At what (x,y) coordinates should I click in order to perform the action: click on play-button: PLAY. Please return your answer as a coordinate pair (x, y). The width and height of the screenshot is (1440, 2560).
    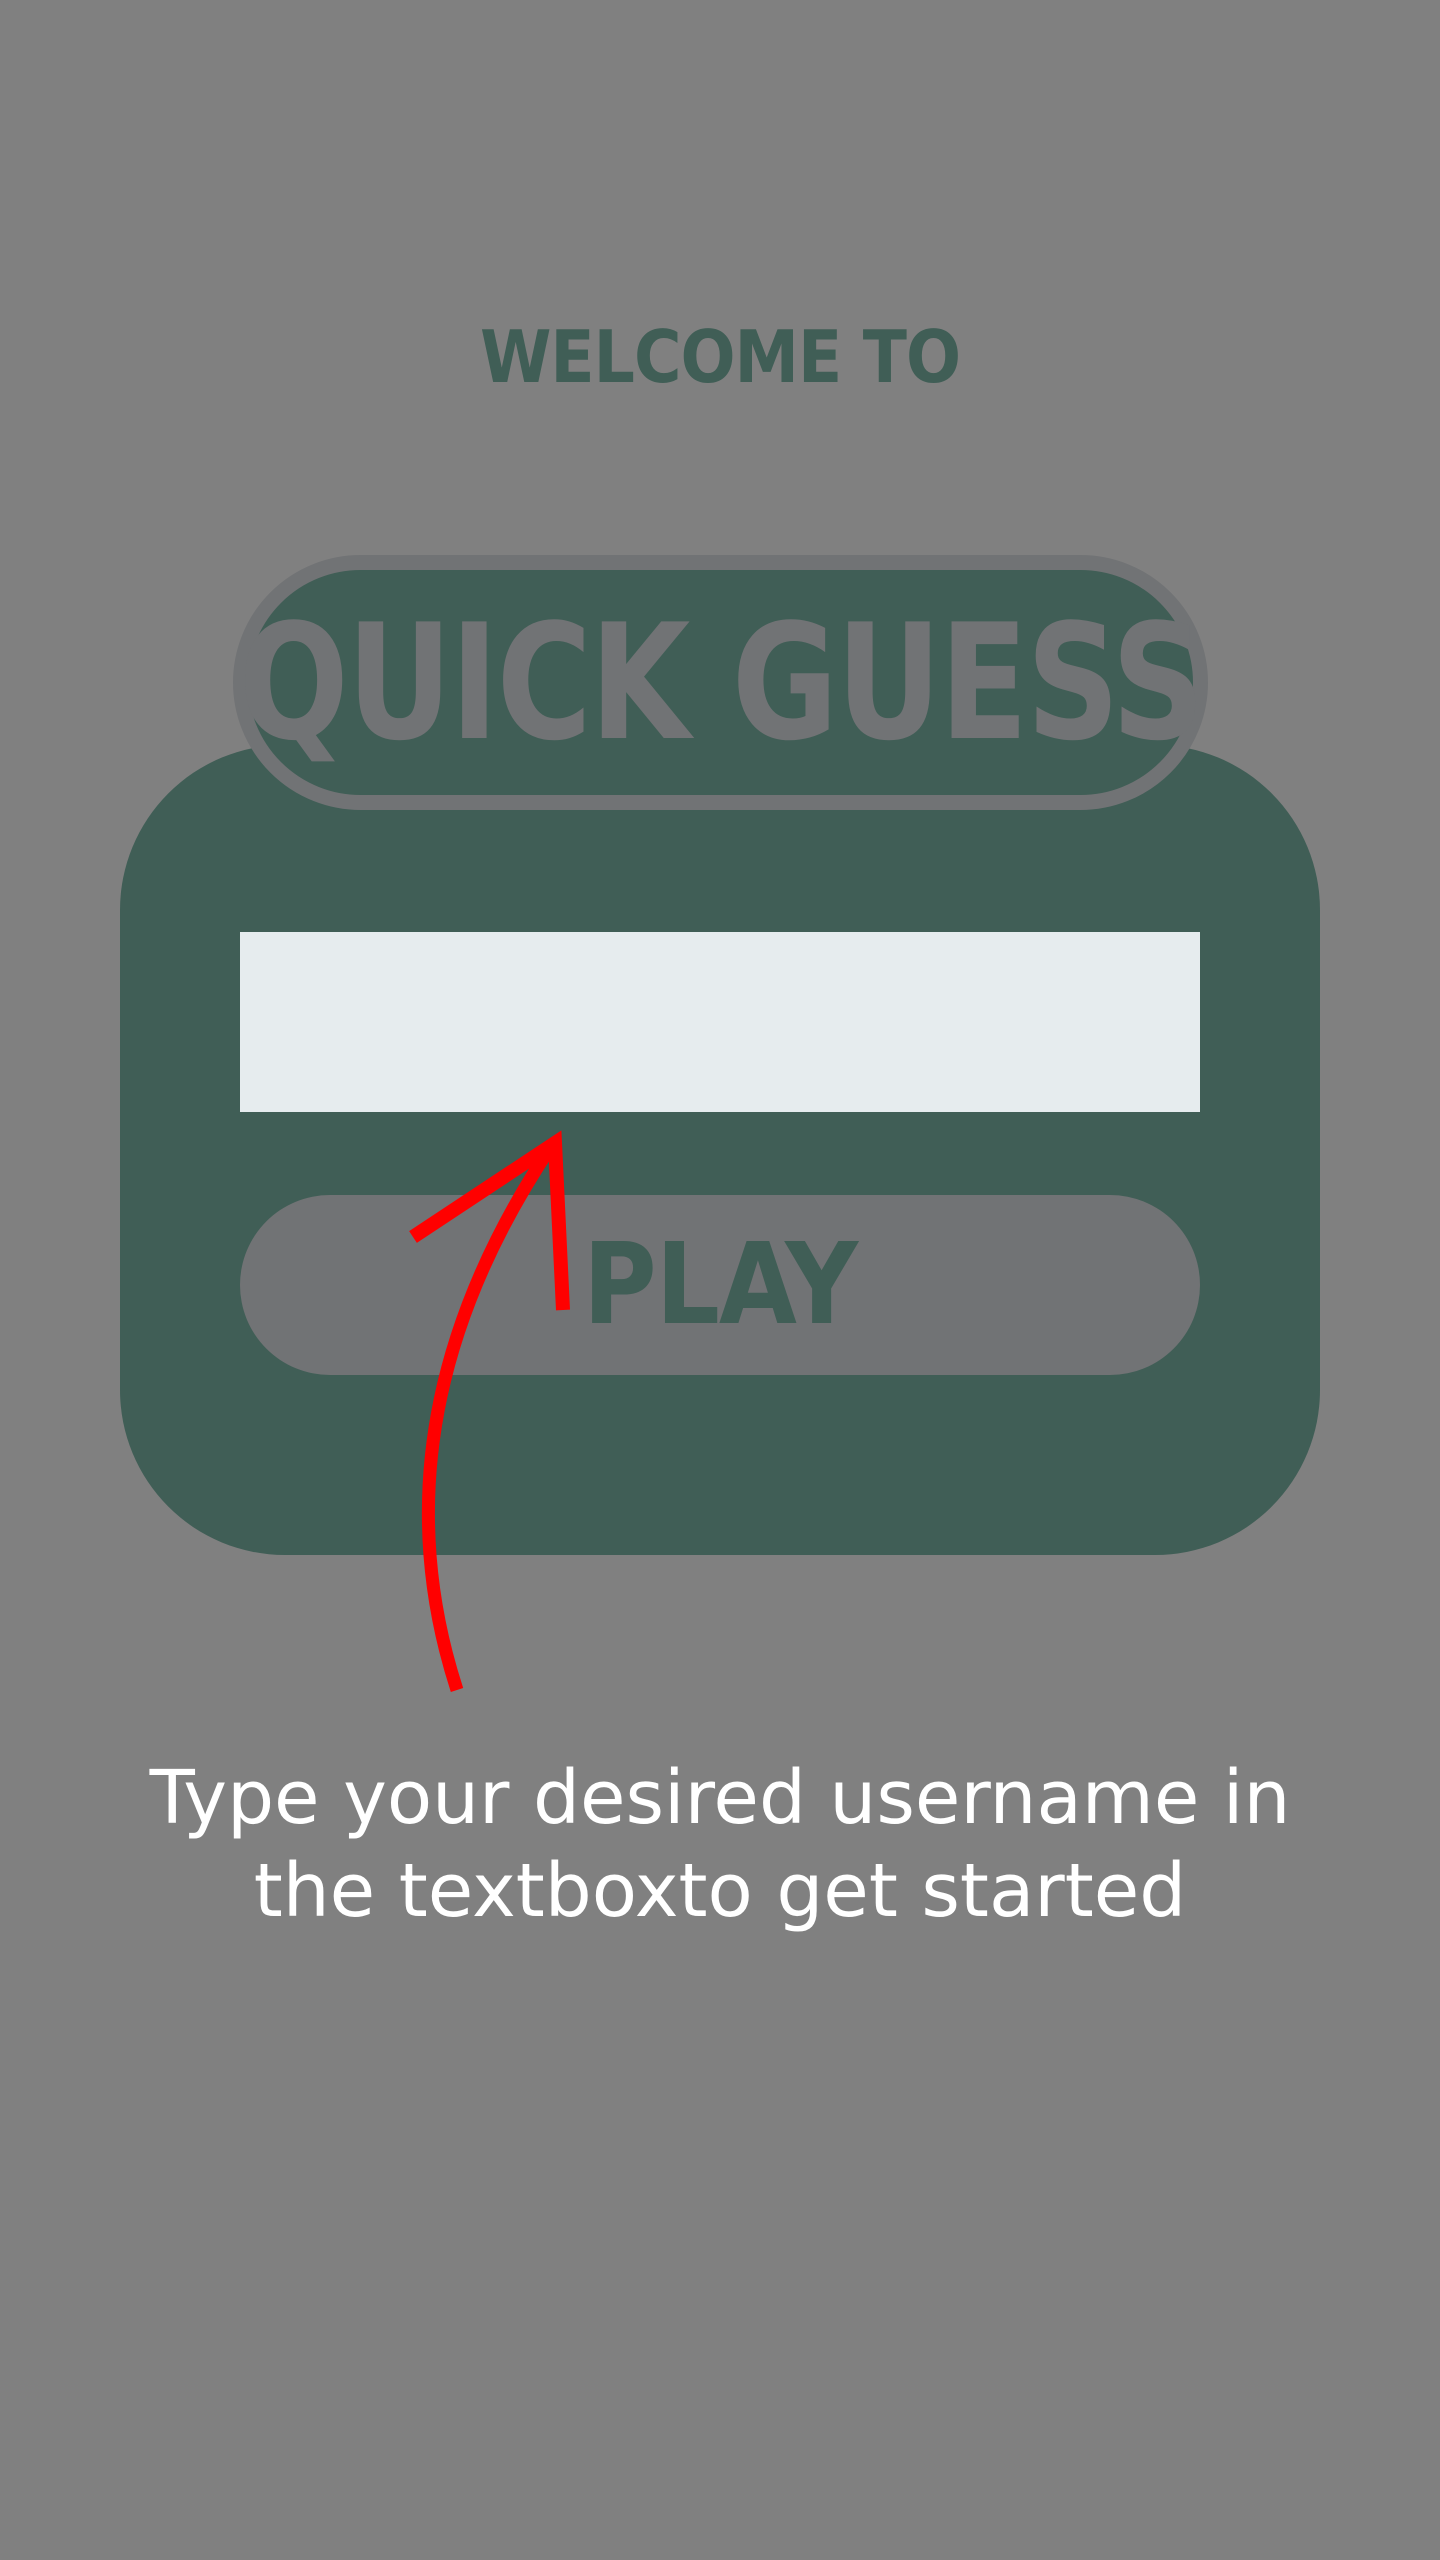
    Looking at the image, I should click on (720, 1285).